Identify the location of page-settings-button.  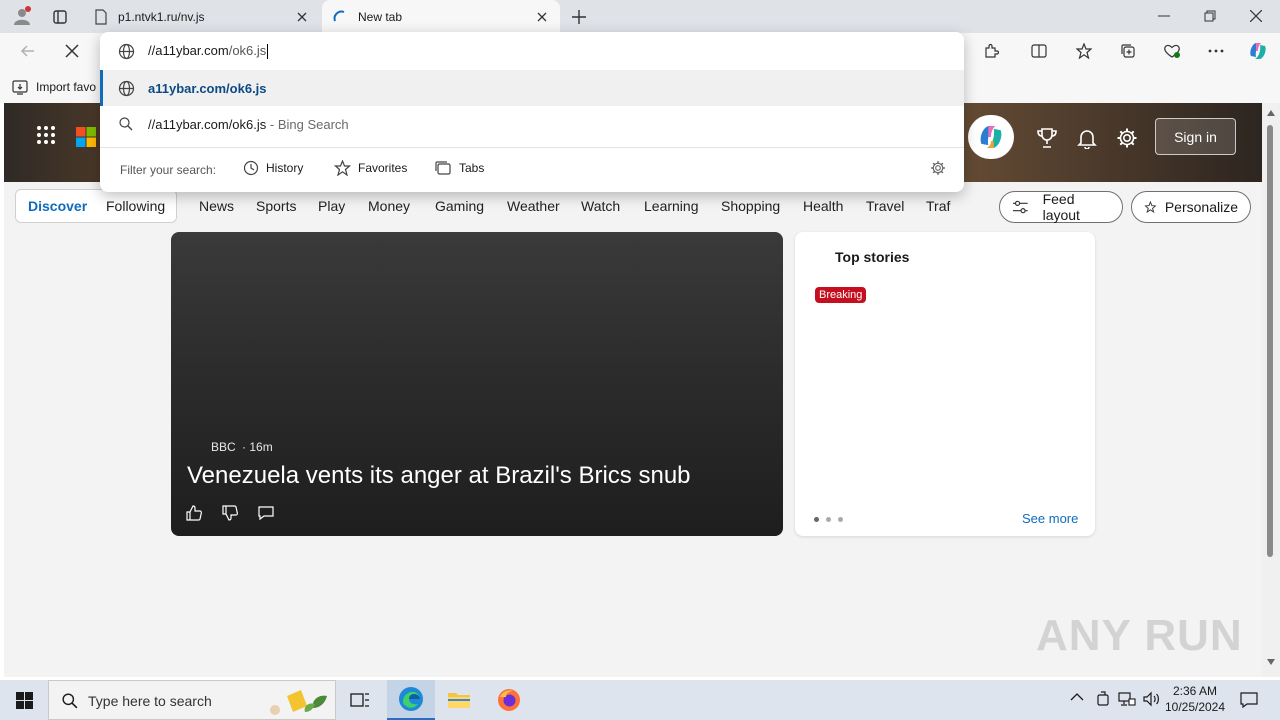
(1127, 138).